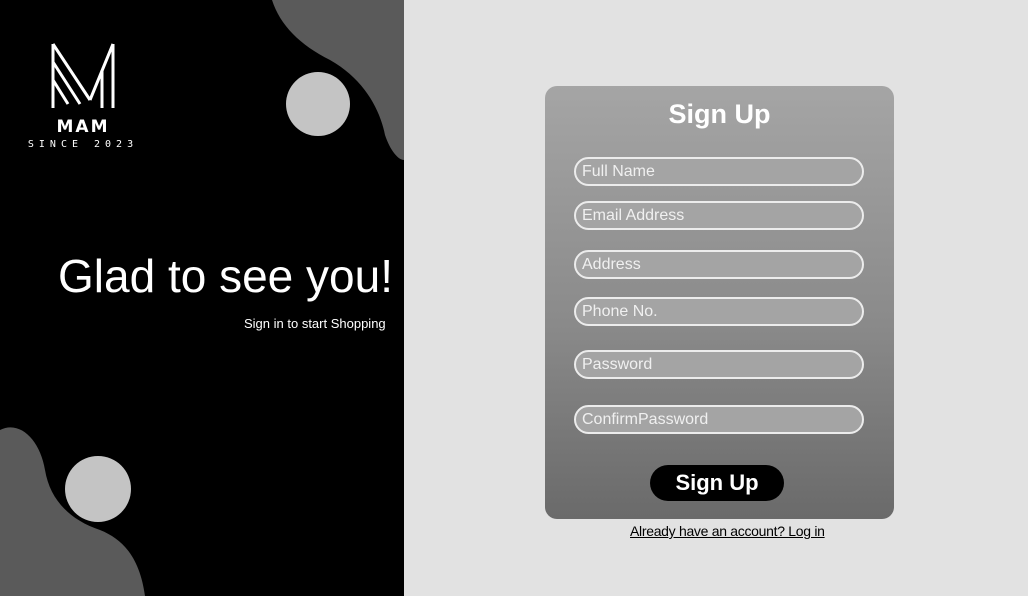  I want to click on brand-name: MAM, so click(83, 127).